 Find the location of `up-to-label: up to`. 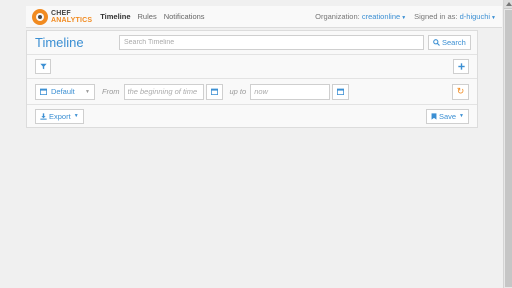

up-to-label: up to is located at coordinates (238, 91).